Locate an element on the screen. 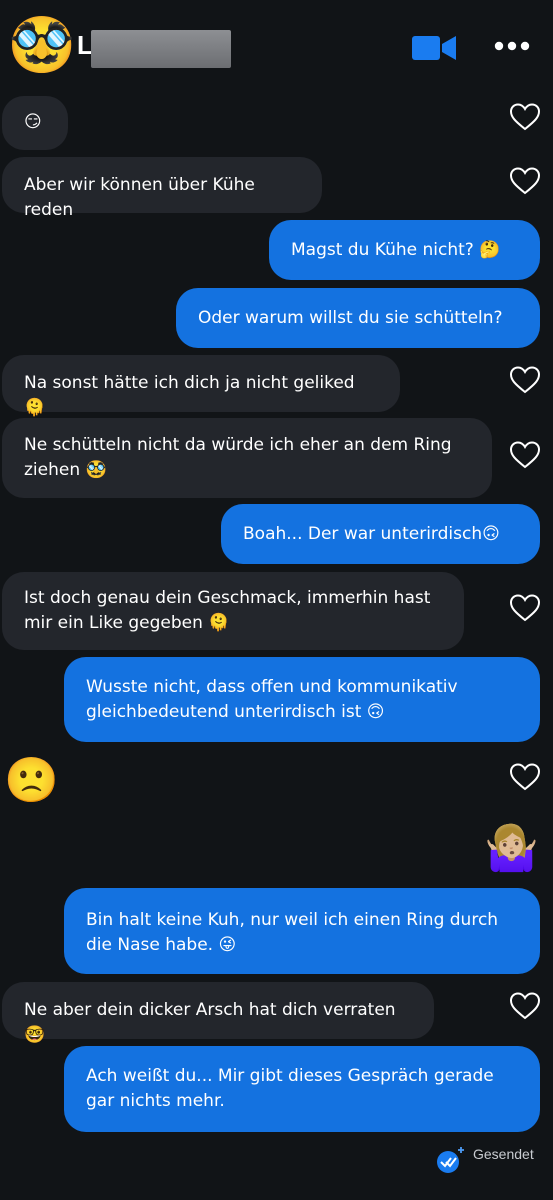  delivery-status: Gesendet is located at coordinates (491, 1159).